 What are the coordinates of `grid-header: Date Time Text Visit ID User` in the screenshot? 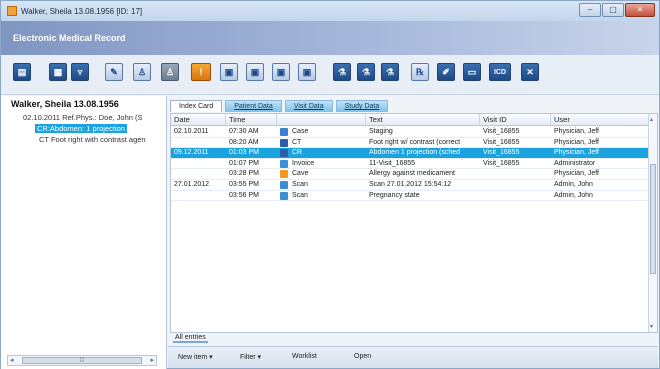 It's located at (410, 120).